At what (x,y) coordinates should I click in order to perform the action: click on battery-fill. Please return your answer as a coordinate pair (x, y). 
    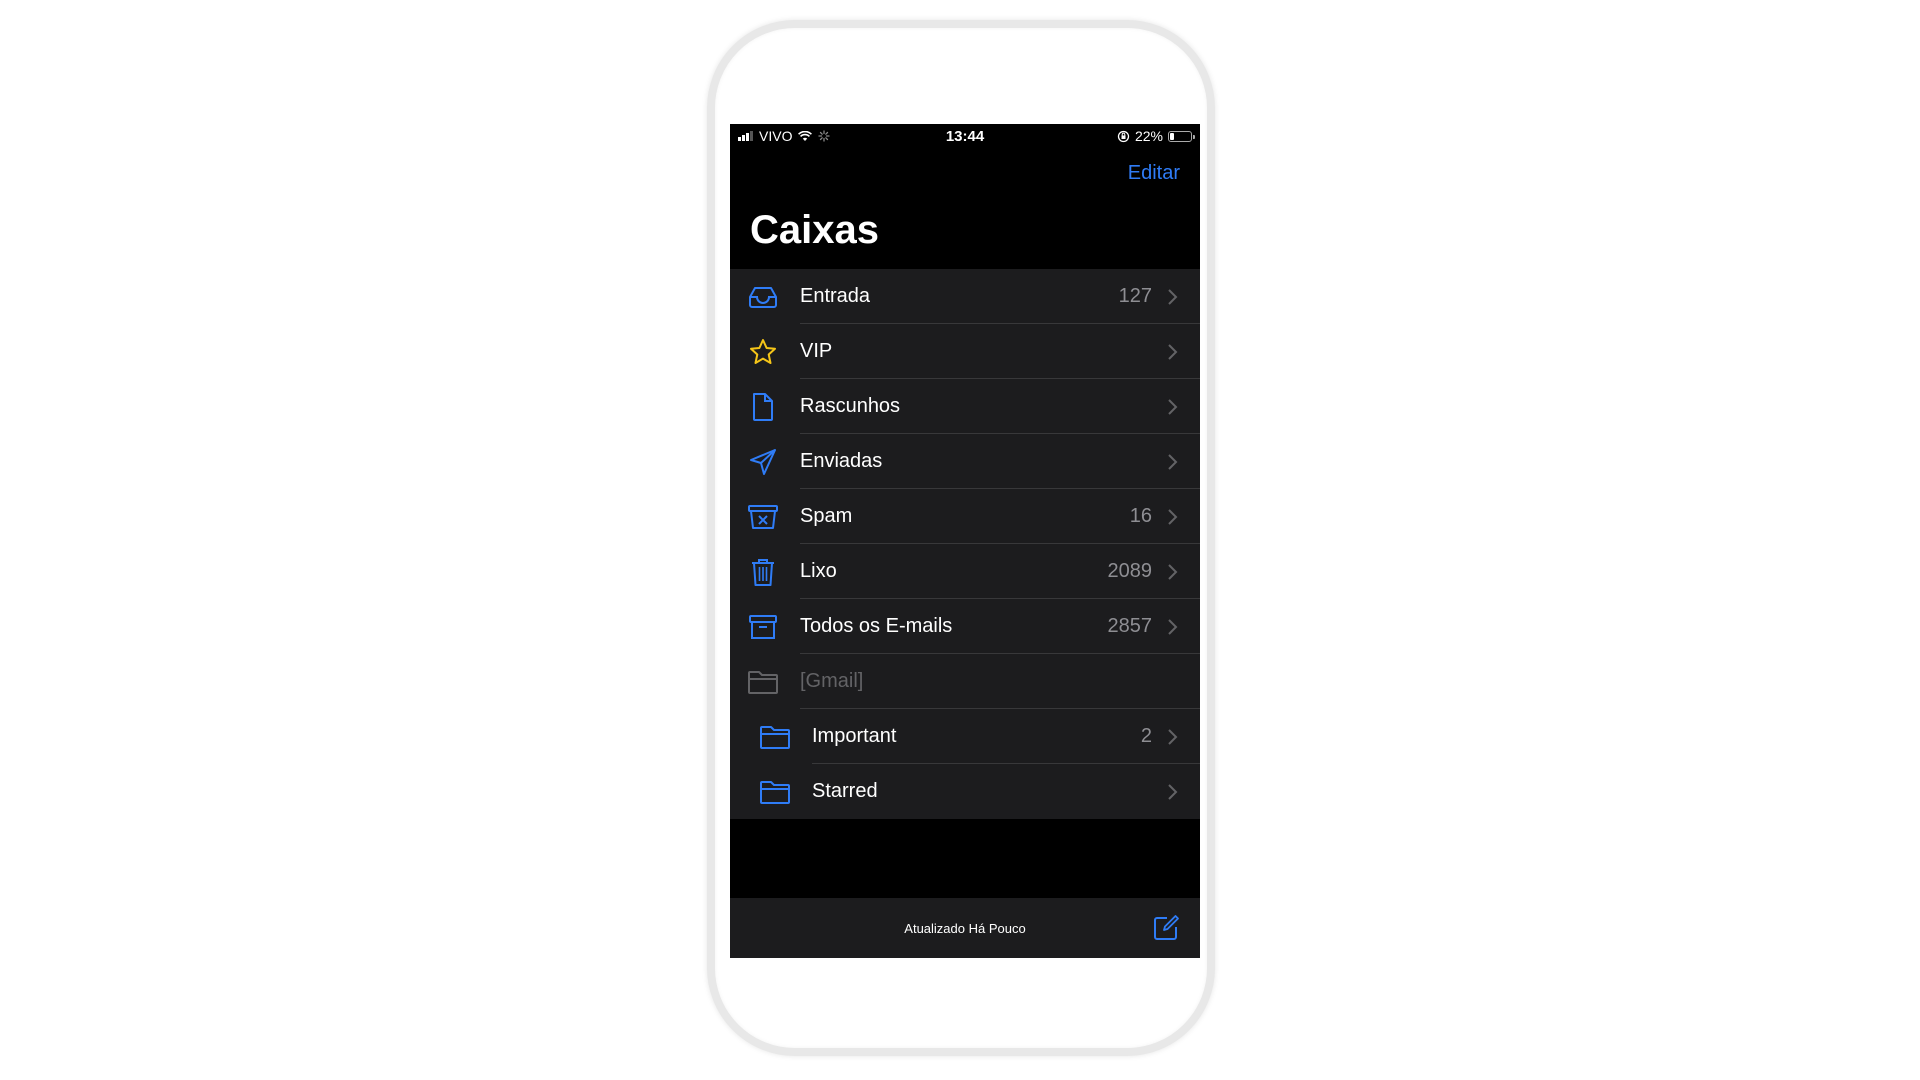
    Looking at the image, I should click on (1172, 136).